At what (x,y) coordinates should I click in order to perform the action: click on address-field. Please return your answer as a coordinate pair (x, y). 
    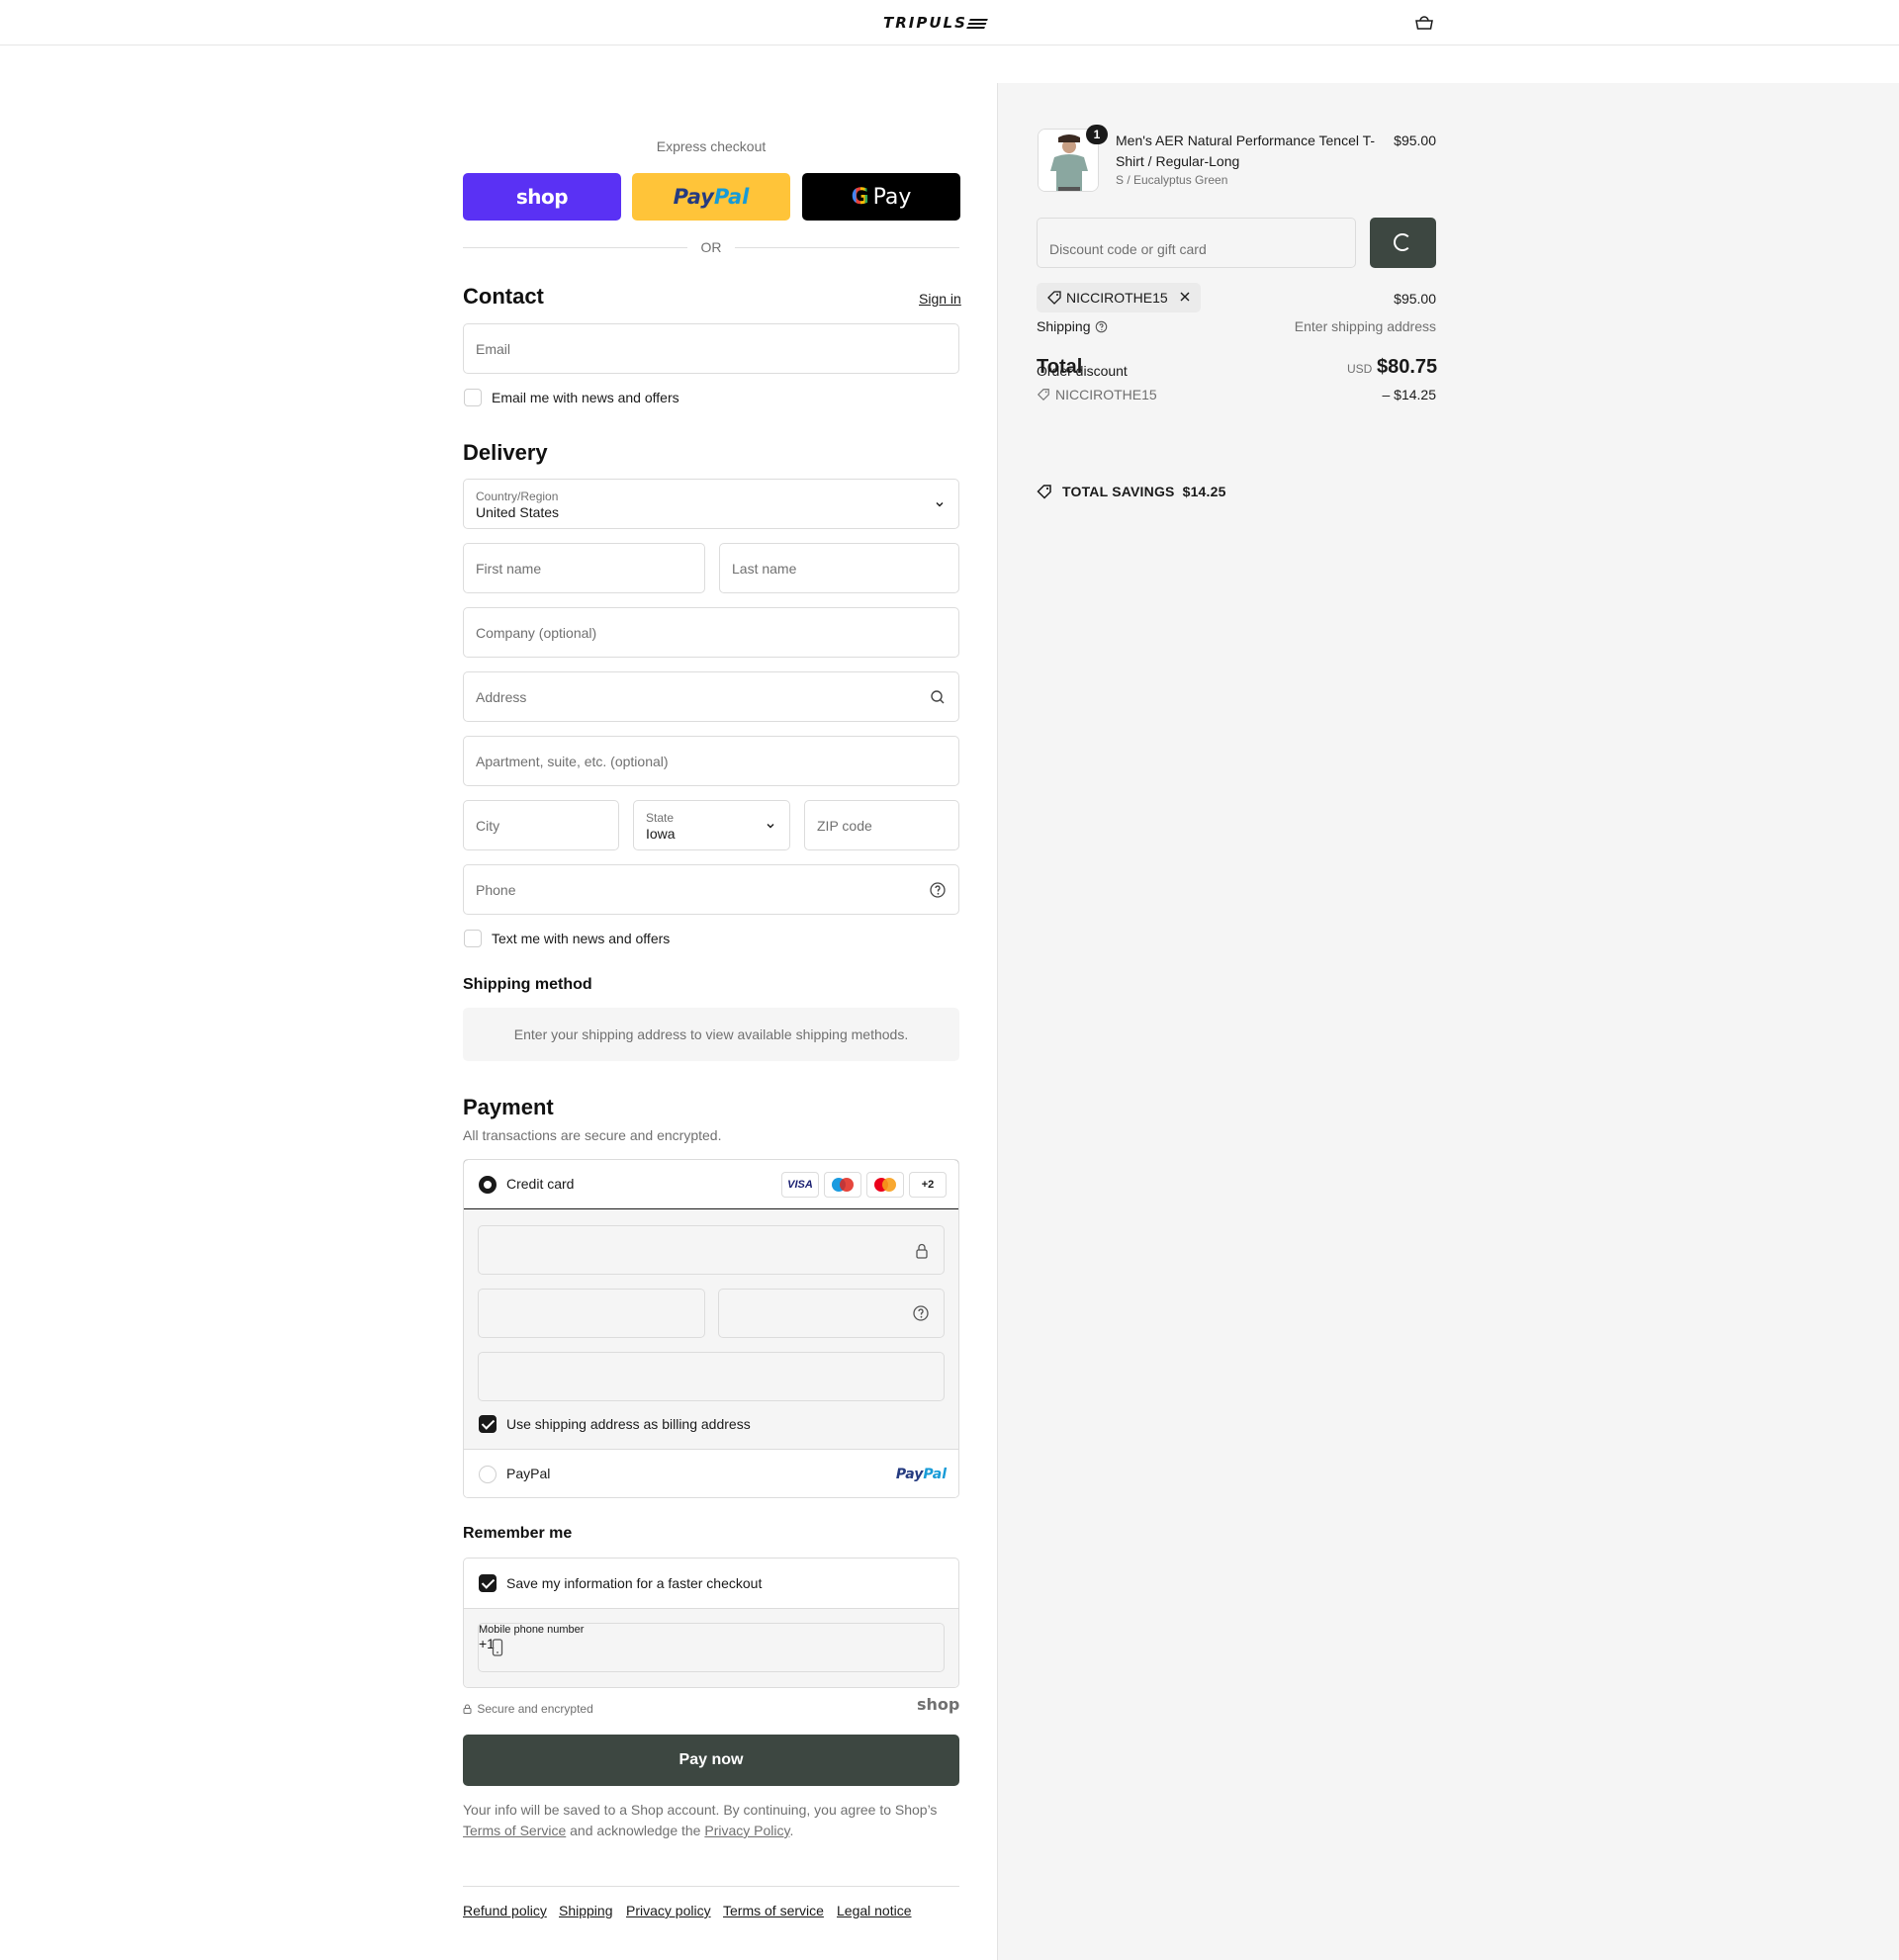
    Looking at the image, I should click on (711, 697).